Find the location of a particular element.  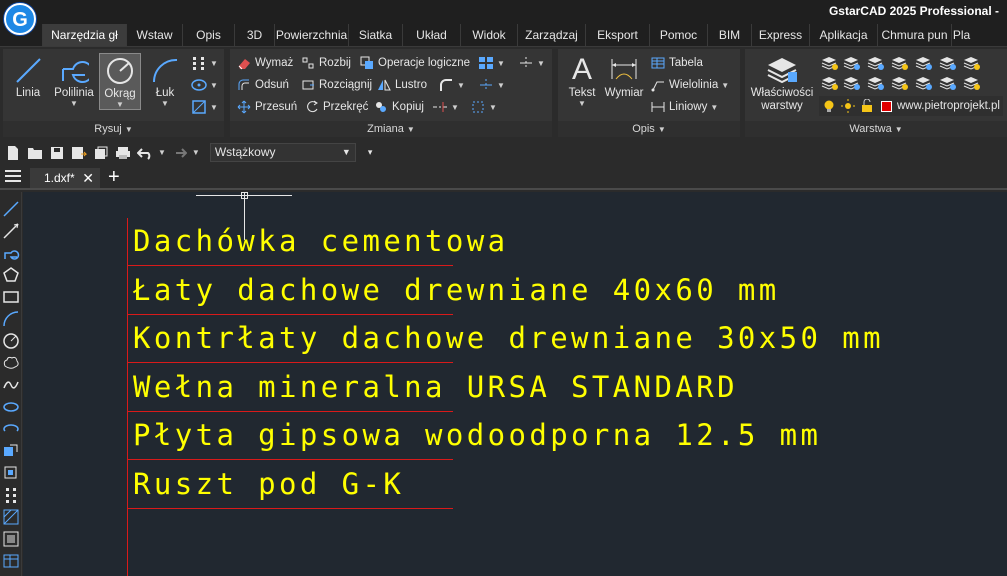

text-button: A Tekst ▼ is located at coordinates (582, 80).